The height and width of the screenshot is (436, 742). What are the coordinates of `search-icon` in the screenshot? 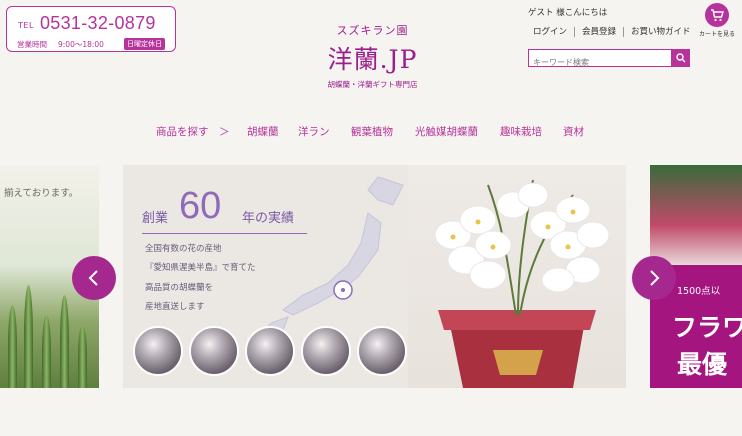 It's located at (680, 58).